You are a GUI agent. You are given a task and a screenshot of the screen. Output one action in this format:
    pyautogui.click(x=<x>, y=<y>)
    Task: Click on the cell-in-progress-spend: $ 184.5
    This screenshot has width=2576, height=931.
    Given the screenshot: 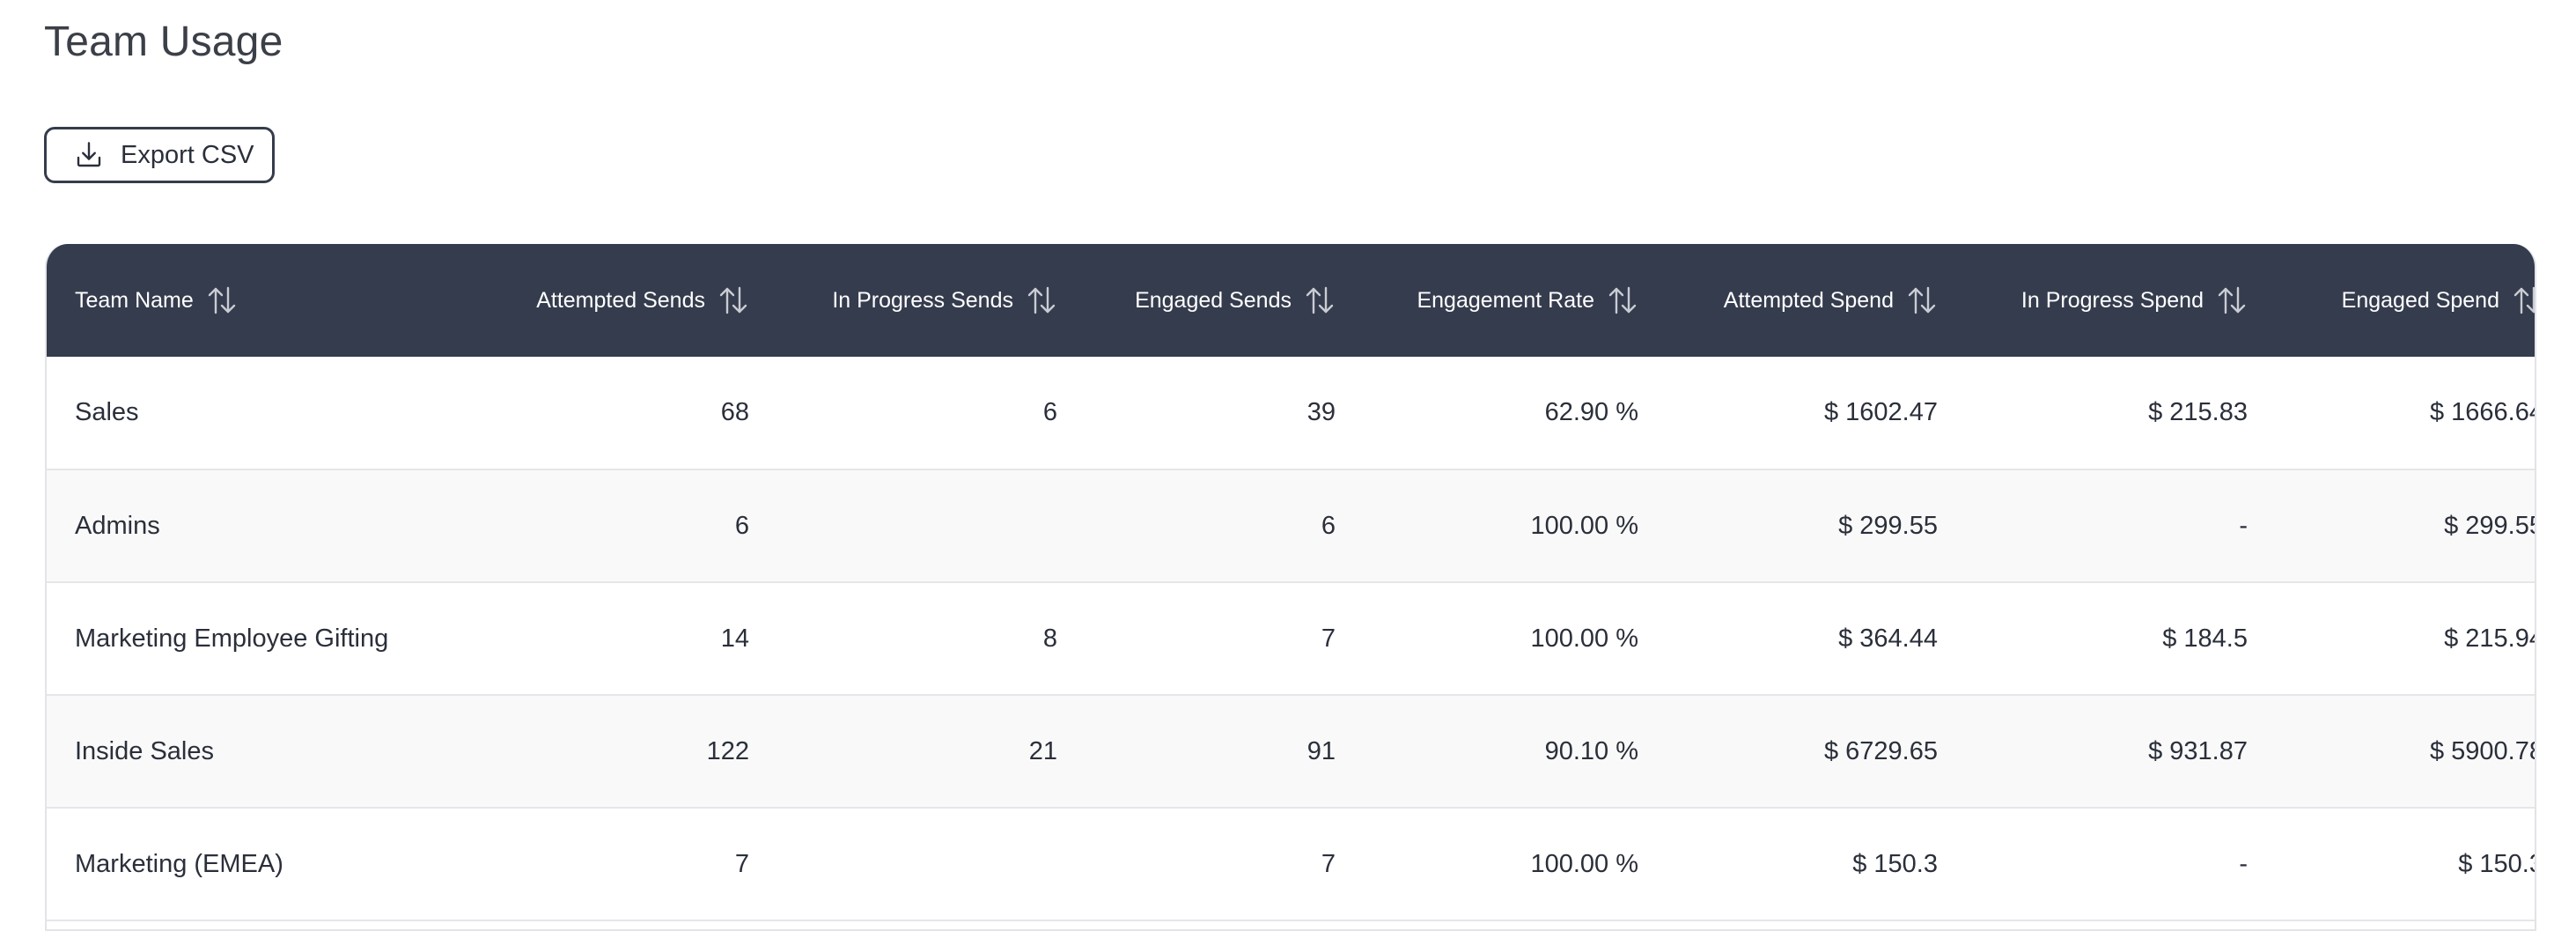 What is the action you would take?
    pyautogui.click(x=2205, y=639)
    